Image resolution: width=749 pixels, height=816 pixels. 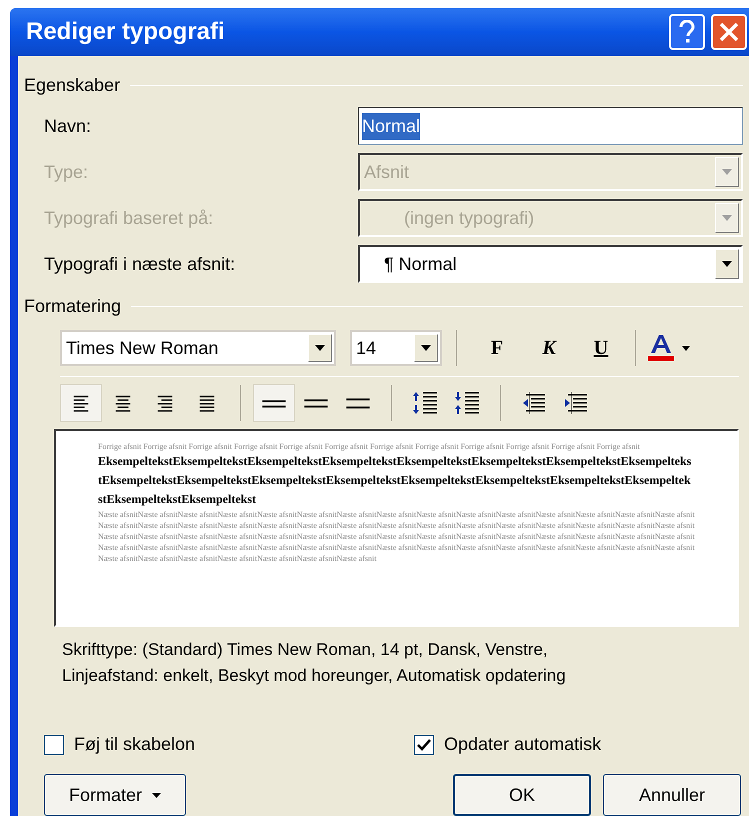 What do you see at coordinates (469, 218) in the screenshot?
I see `dropdown-value: (ingen typografi)` at bounding box center [469, 218].